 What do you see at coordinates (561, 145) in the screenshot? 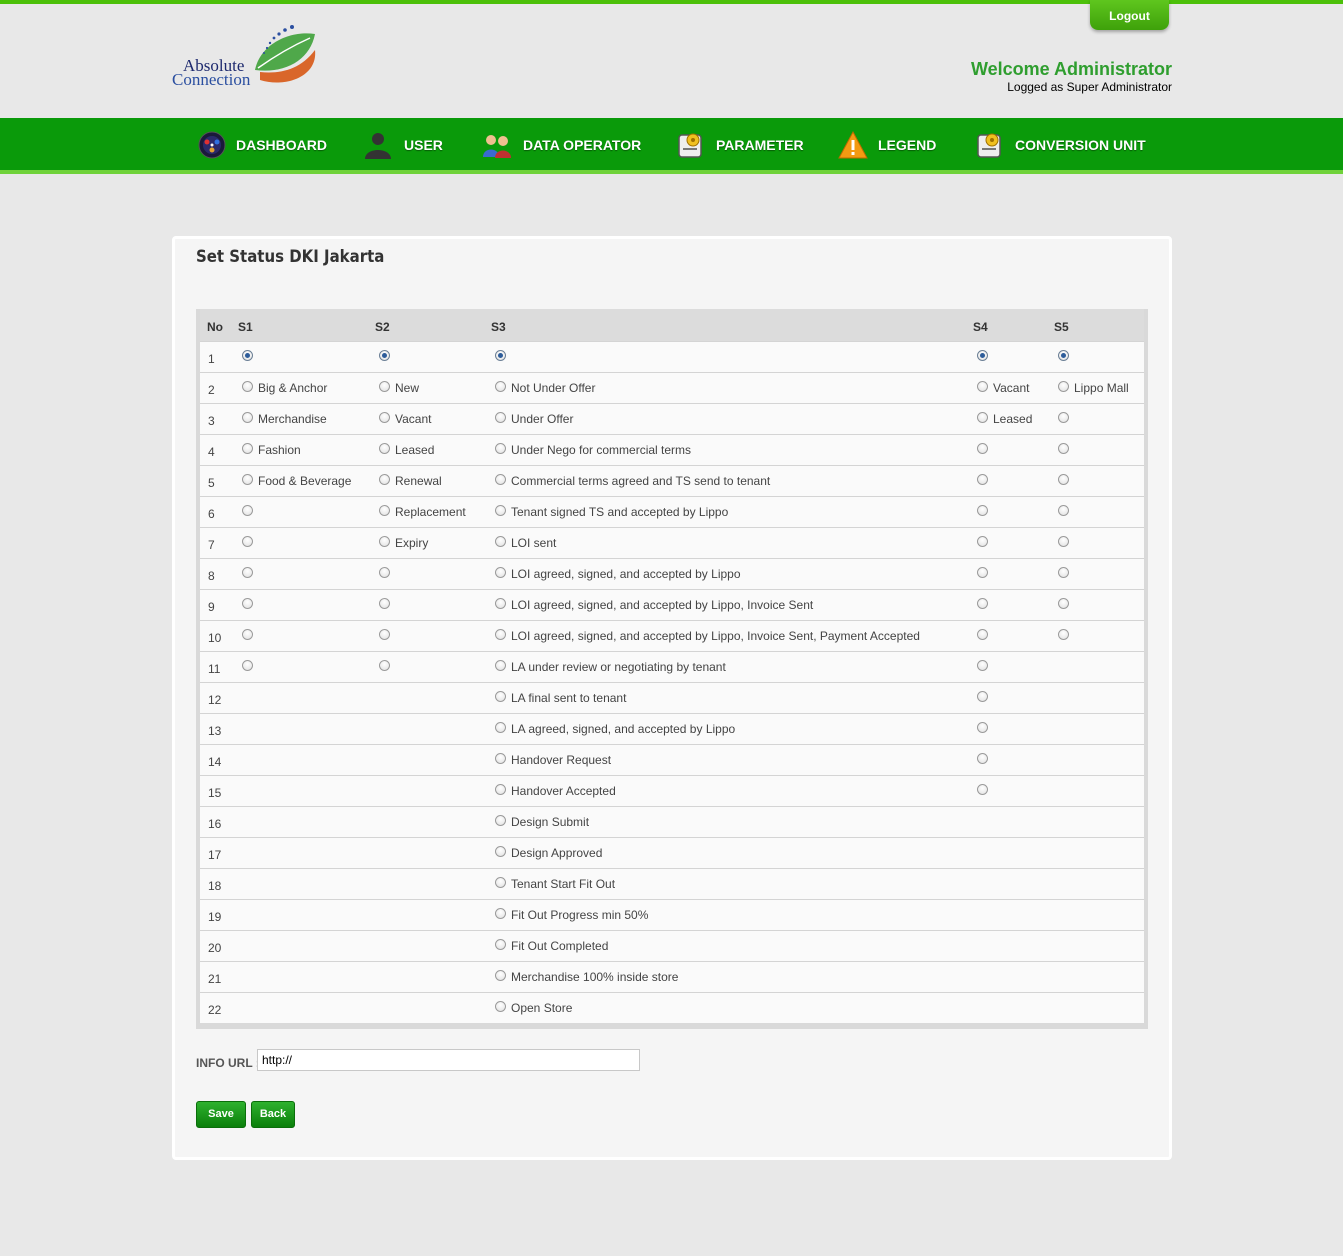
I see `nav-data-operator: DATA OPERATOR` at bounding box center [561, 145].